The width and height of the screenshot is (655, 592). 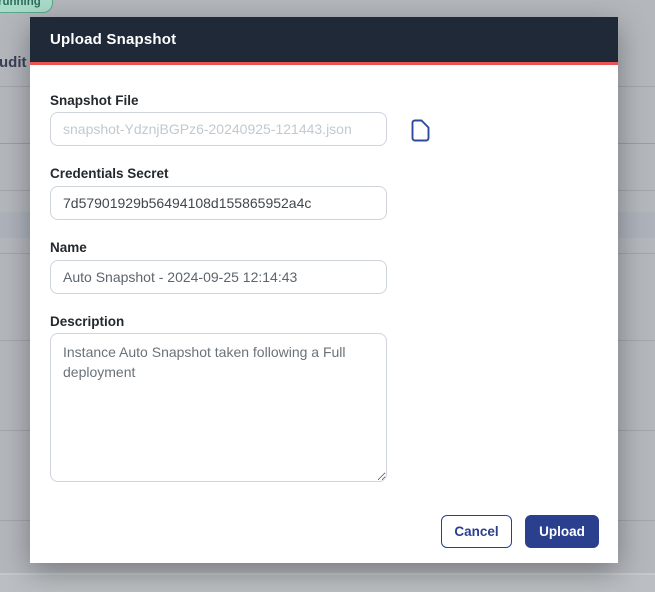 What do you see at coordinates (26, 6) in the screenshot?
I see `status-badge: running` at bounding box center [26, 6].